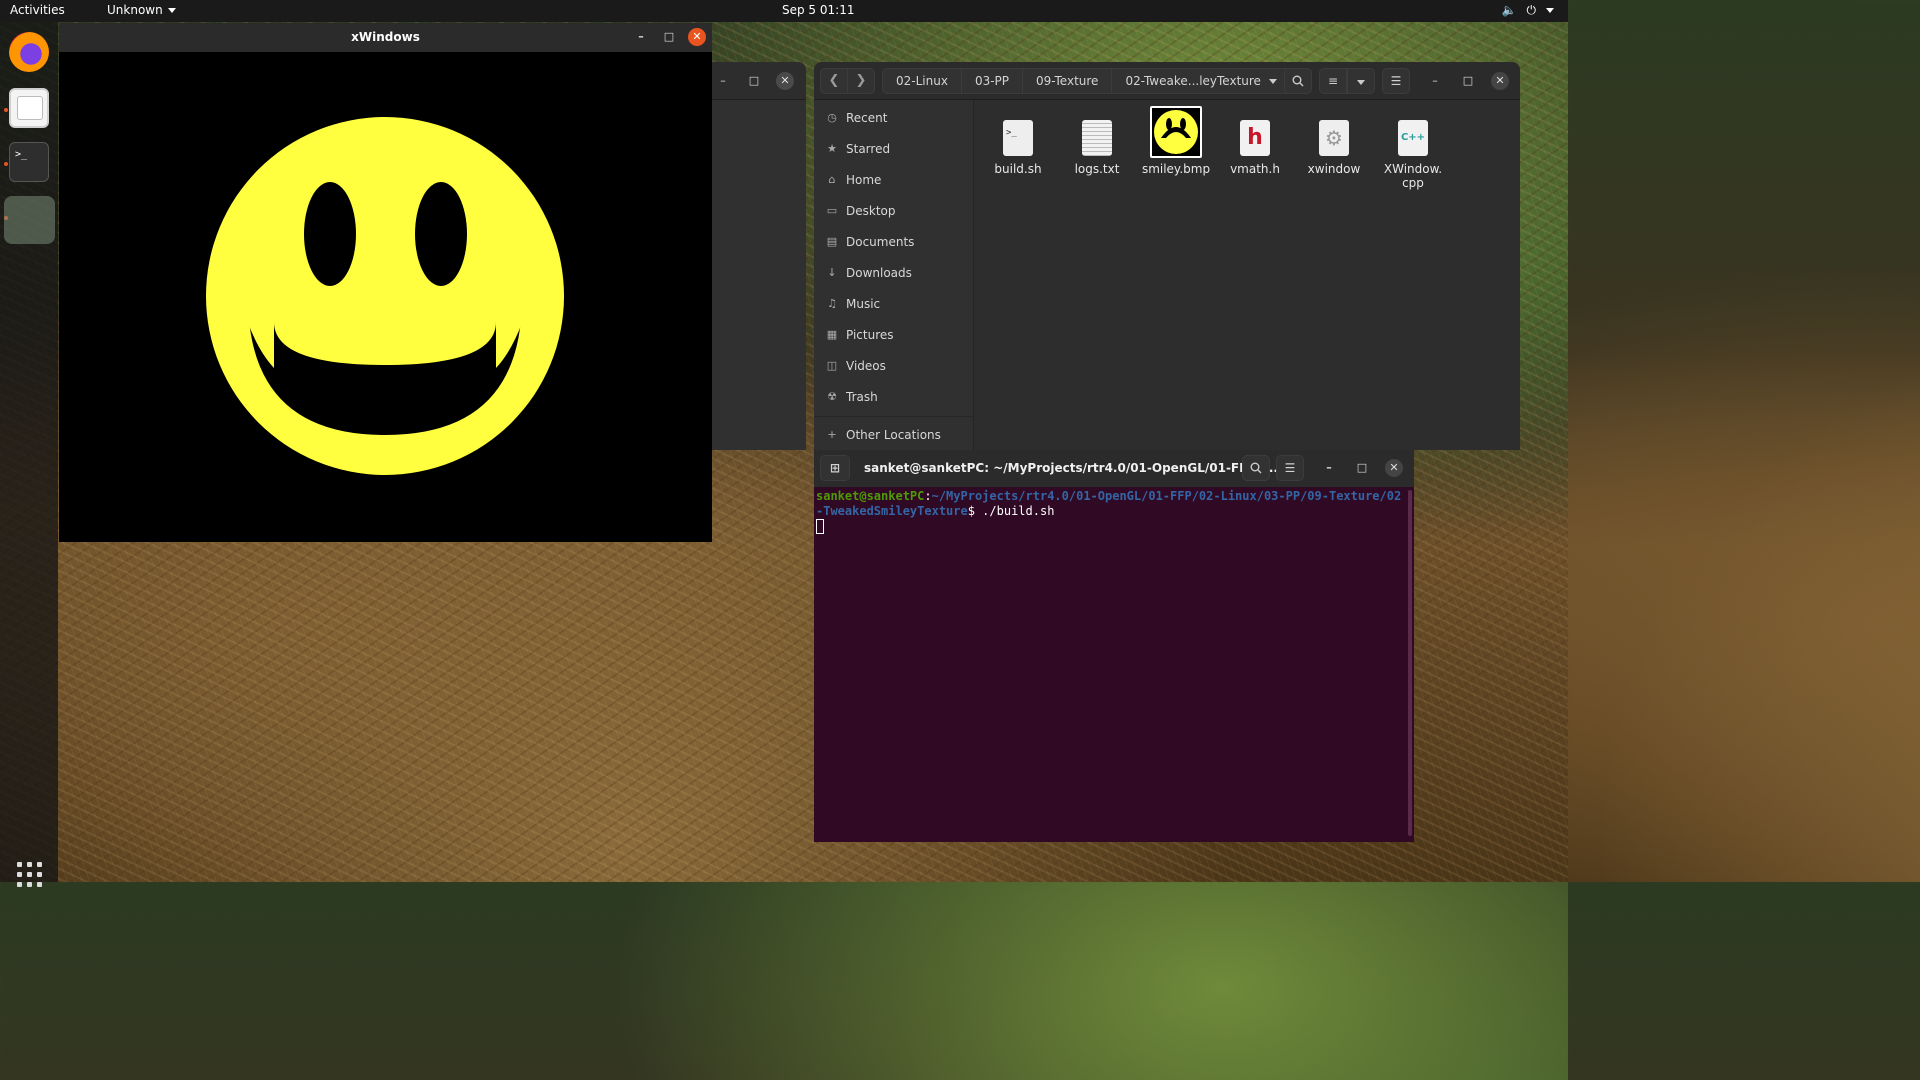 The height and width of the screenshot is (1080, 1920). Describe the element at coordinates (832, 365) in the screenshot. I see `video-icon: ◫` at that location.